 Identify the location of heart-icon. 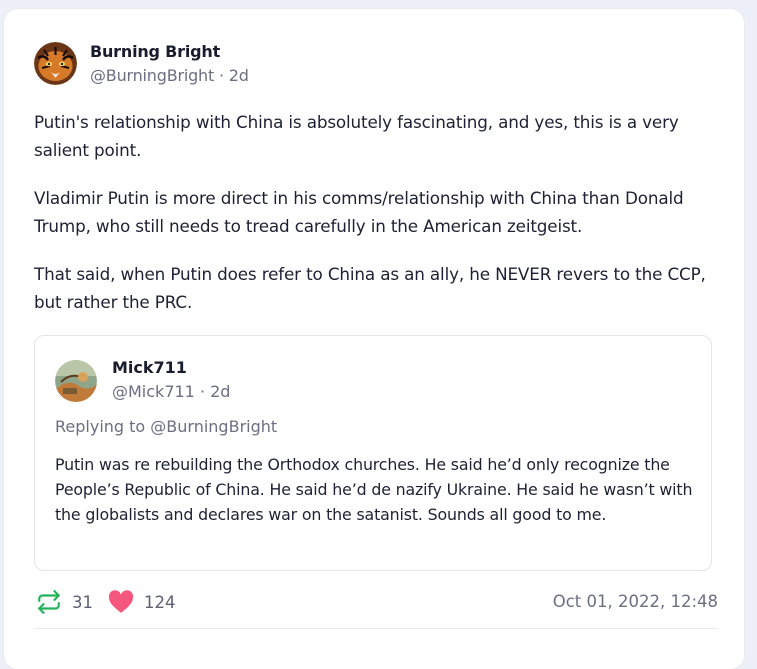
(121, 602).